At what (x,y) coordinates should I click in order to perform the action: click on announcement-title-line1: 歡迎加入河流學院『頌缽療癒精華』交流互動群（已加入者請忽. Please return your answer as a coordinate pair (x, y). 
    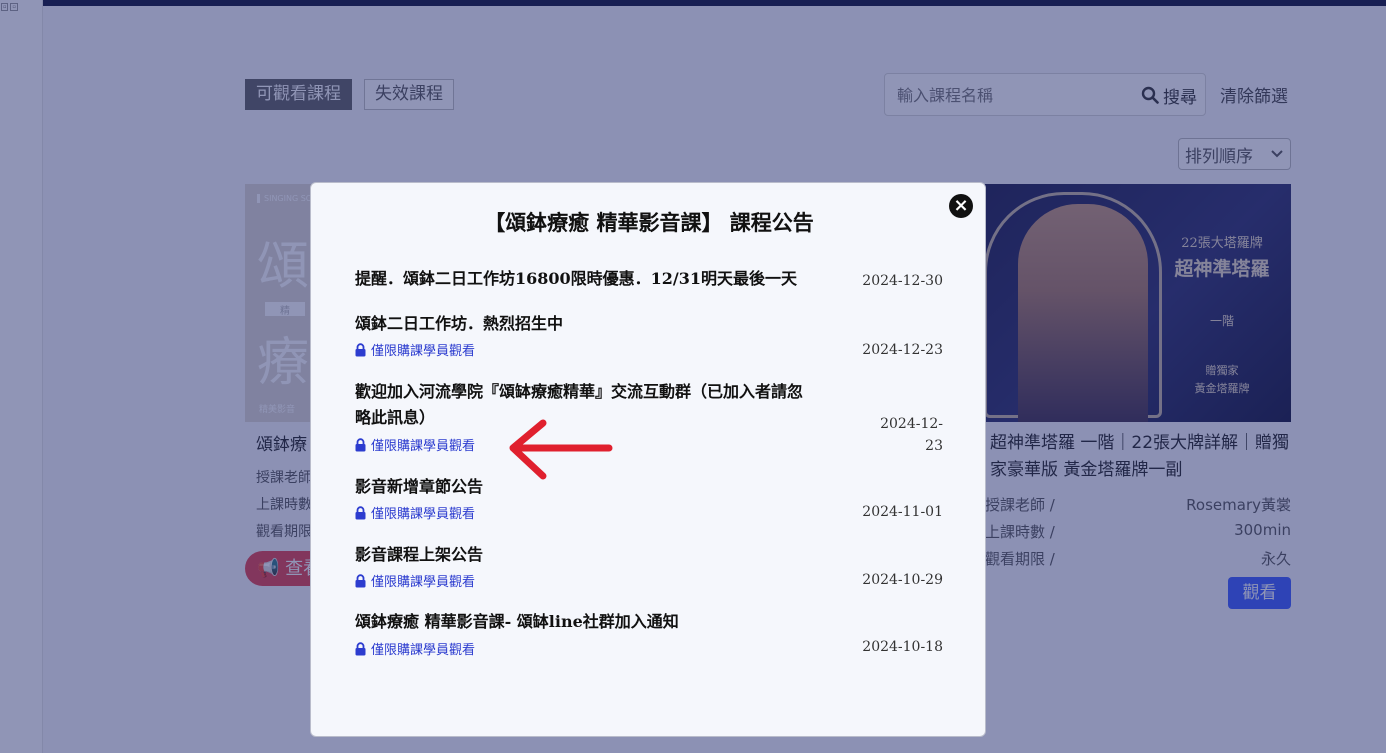
    Looking at the image, I should click on (579, 391).